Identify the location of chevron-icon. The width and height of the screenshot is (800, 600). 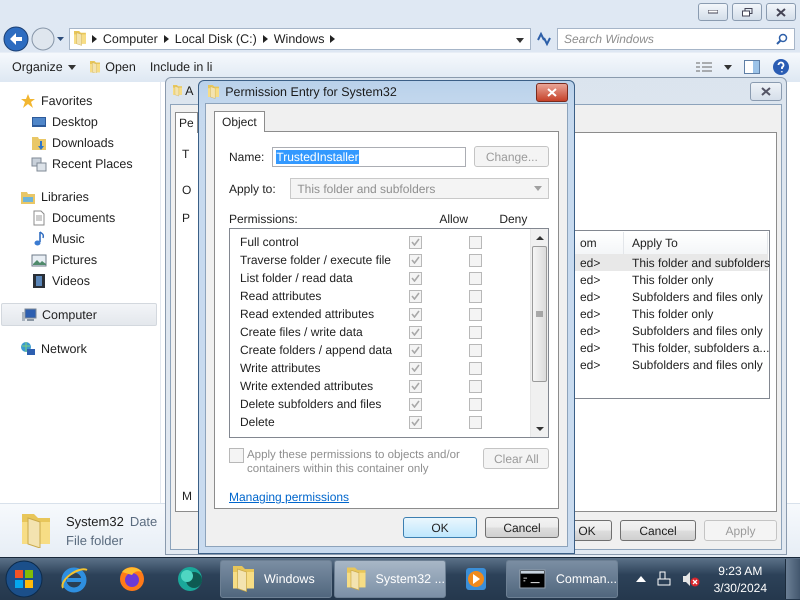
(94, 38).